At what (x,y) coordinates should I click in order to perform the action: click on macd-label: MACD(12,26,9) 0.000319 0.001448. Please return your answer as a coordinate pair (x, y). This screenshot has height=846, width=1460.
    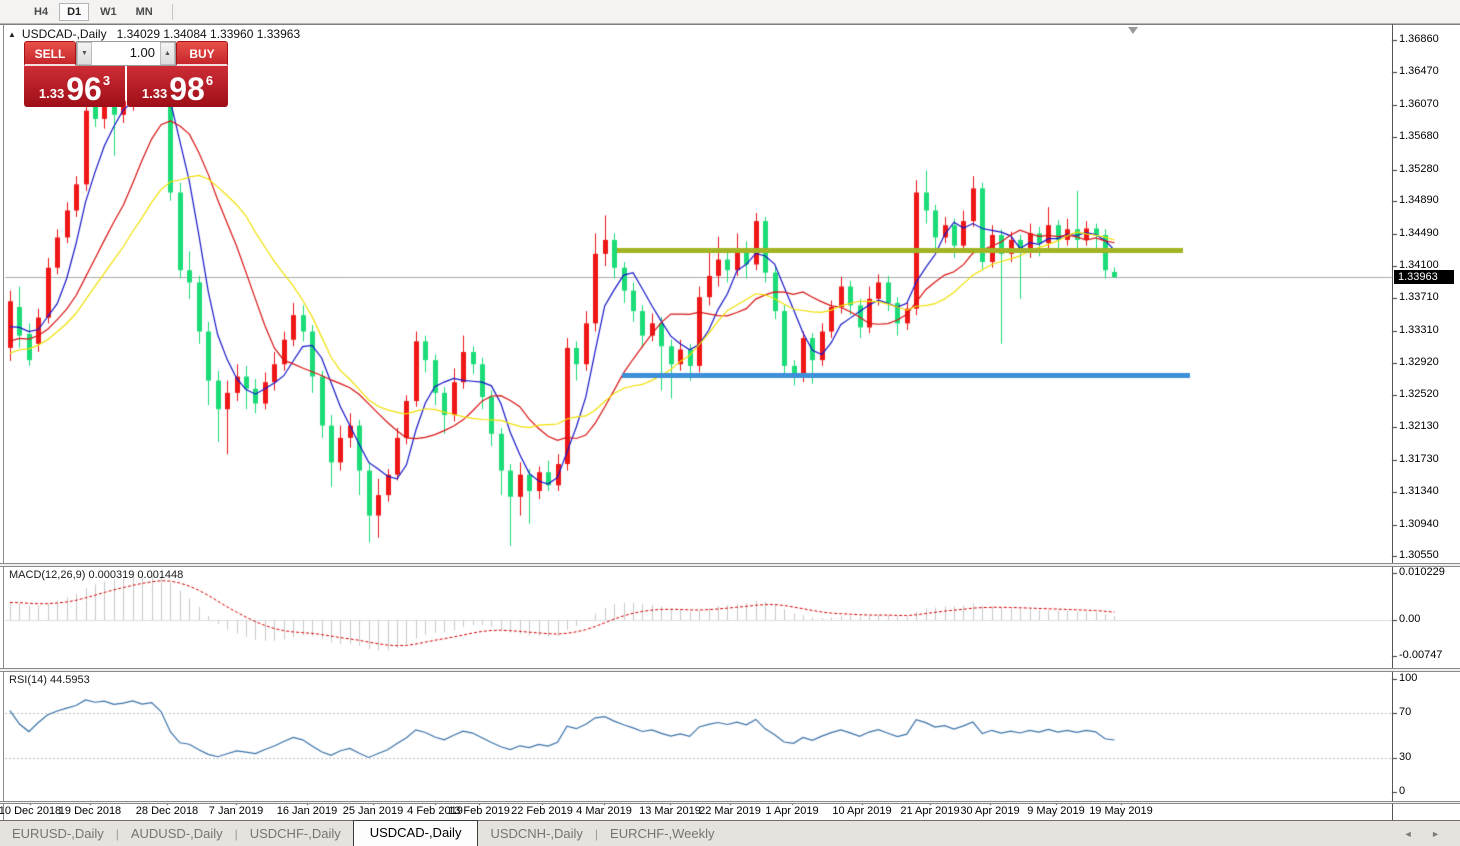
    Looking at the image, I should click on (96, 575).